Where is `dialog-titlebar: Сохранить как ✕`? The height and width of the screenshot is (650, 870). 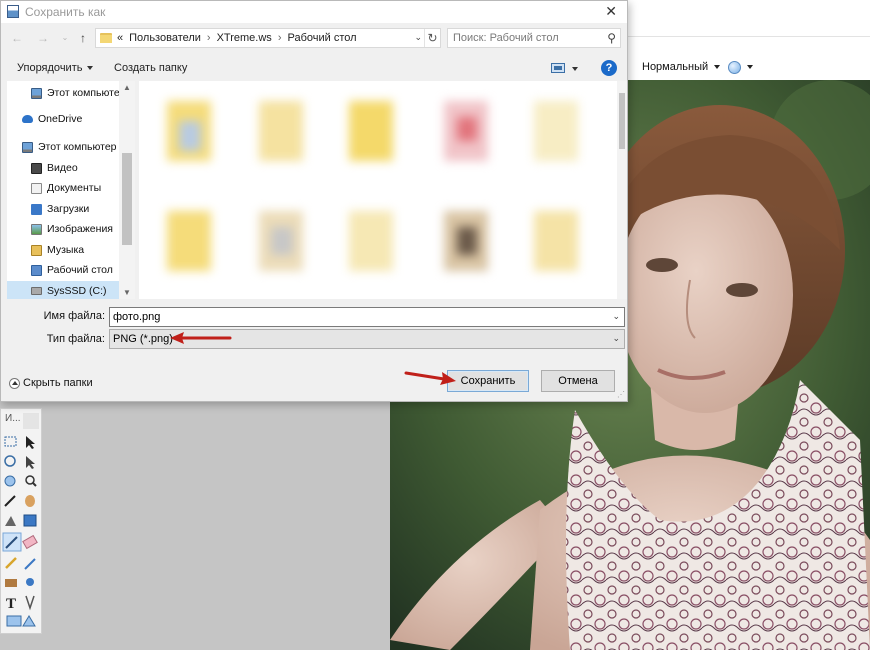 dialog-titlebar: Сохранить как ✕ is located at coordinates (314, 12).